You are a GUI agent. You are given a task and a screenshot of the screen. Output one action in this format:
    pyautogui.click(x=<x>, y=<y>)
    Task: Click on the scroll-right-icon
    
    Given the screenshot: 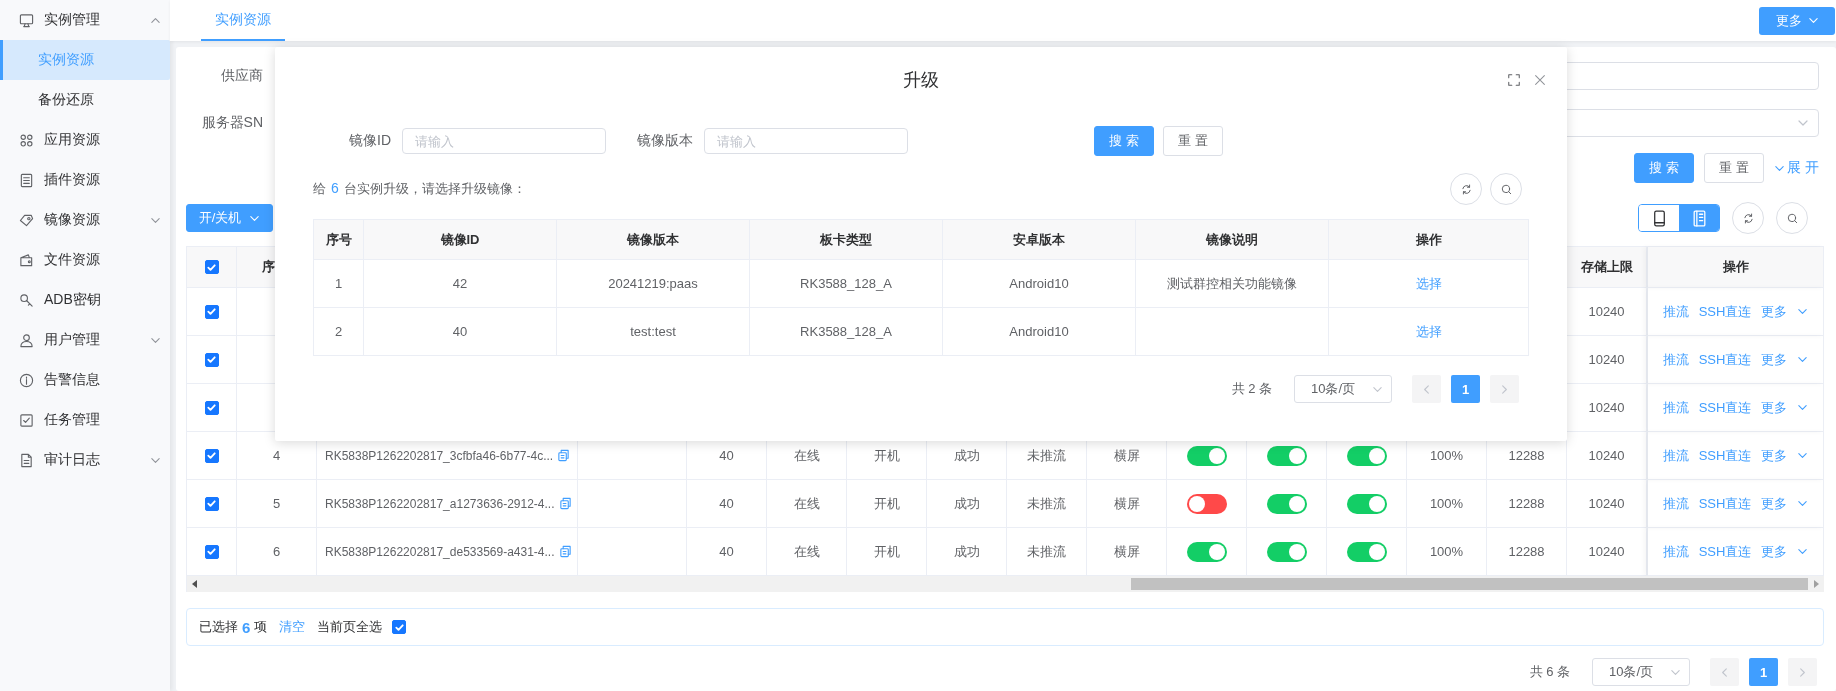 What is the action you would take?
    pyautogui.click(x=1816, y=584)
    